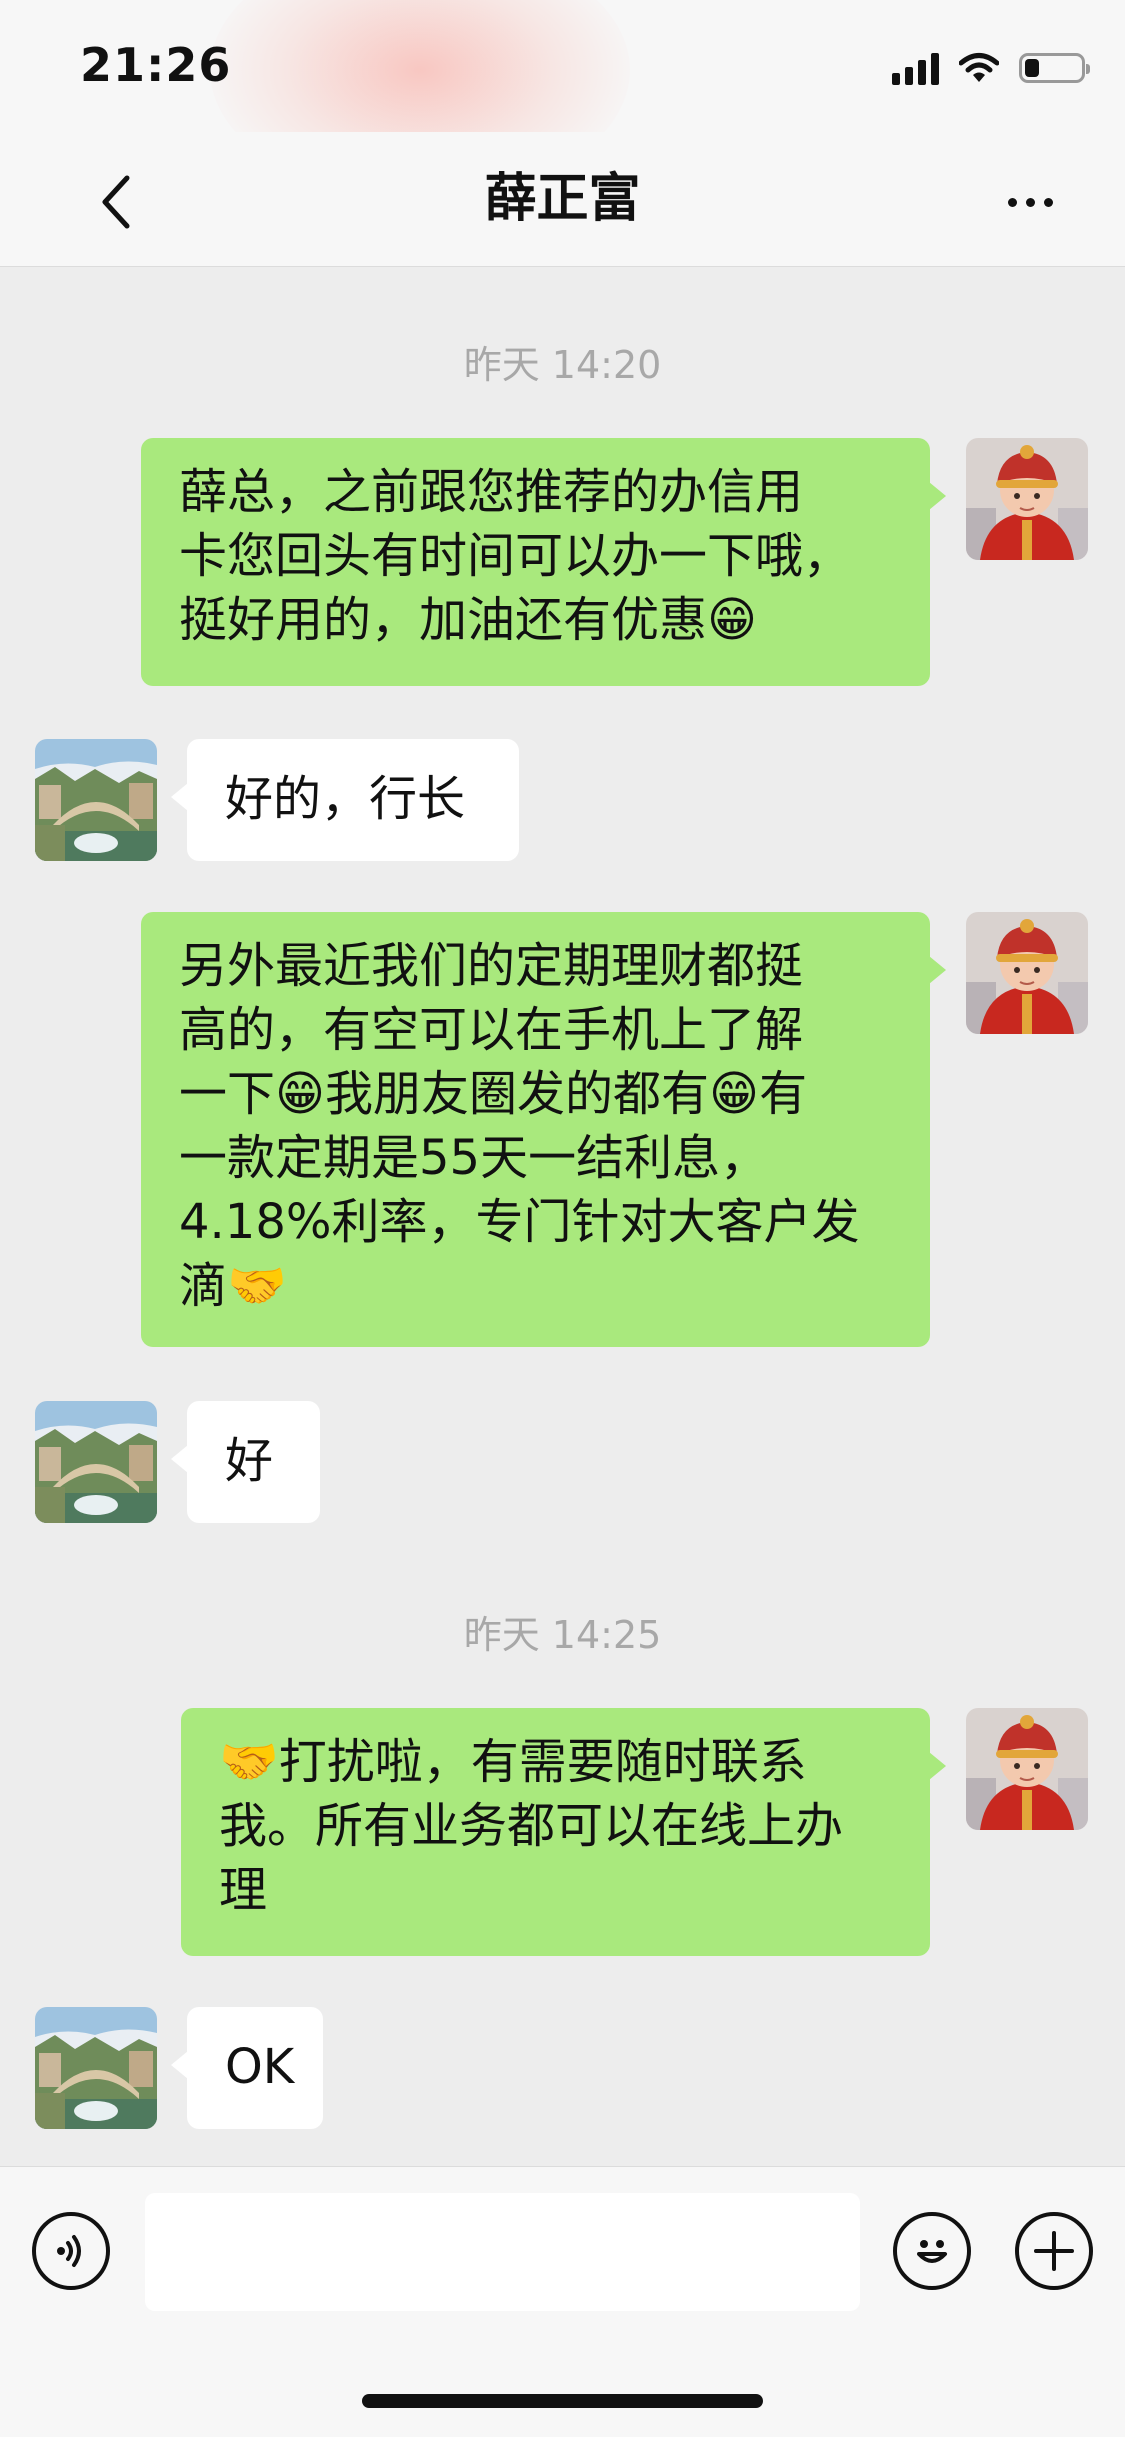 Image resolution: width=1125 pixels, height=2437 pixels. I want to click on message-input, so click(502, 2252).